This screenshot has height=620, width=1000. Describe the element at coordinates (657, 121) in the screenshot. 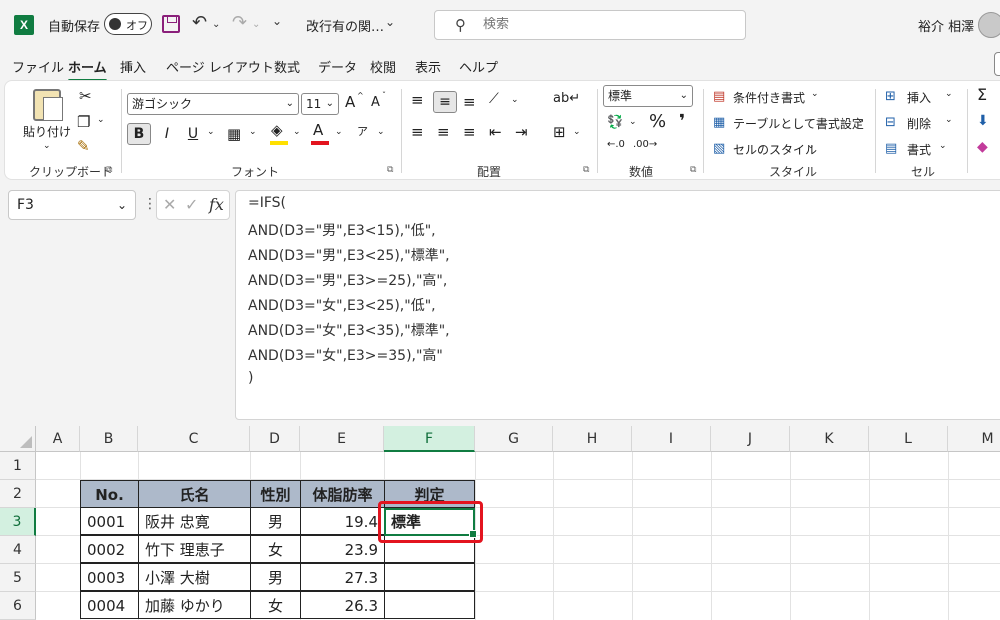

I see `percent-style-icon: %` at that location.